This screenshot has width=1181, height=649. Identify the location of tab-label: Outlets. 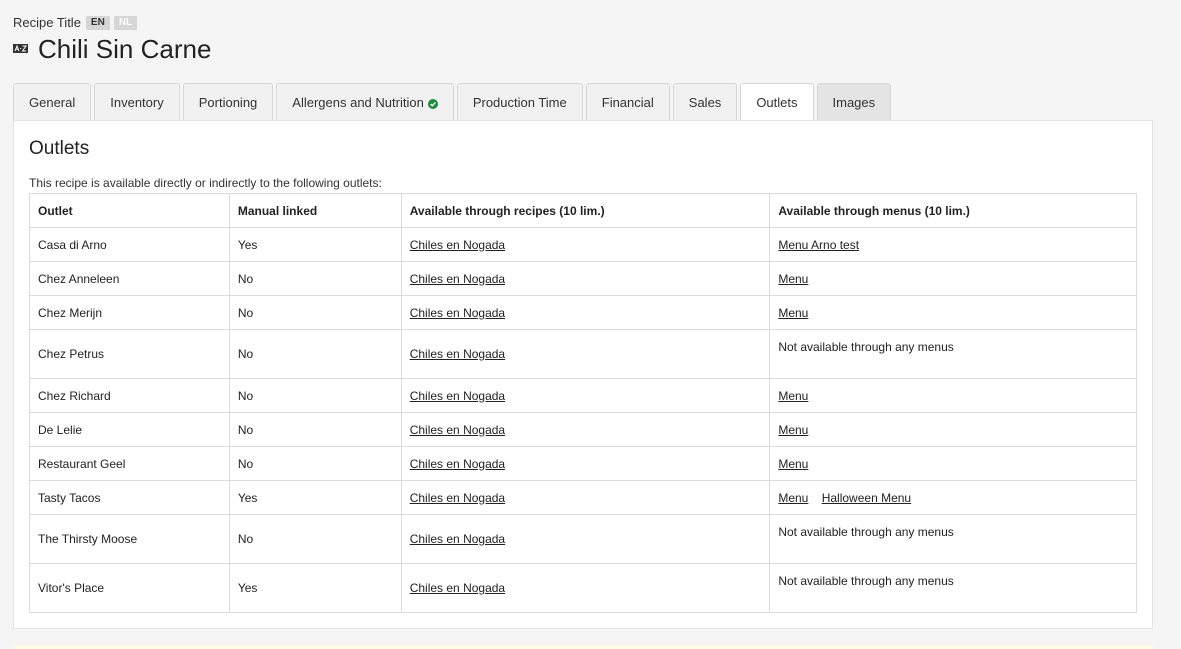
(777, 102).